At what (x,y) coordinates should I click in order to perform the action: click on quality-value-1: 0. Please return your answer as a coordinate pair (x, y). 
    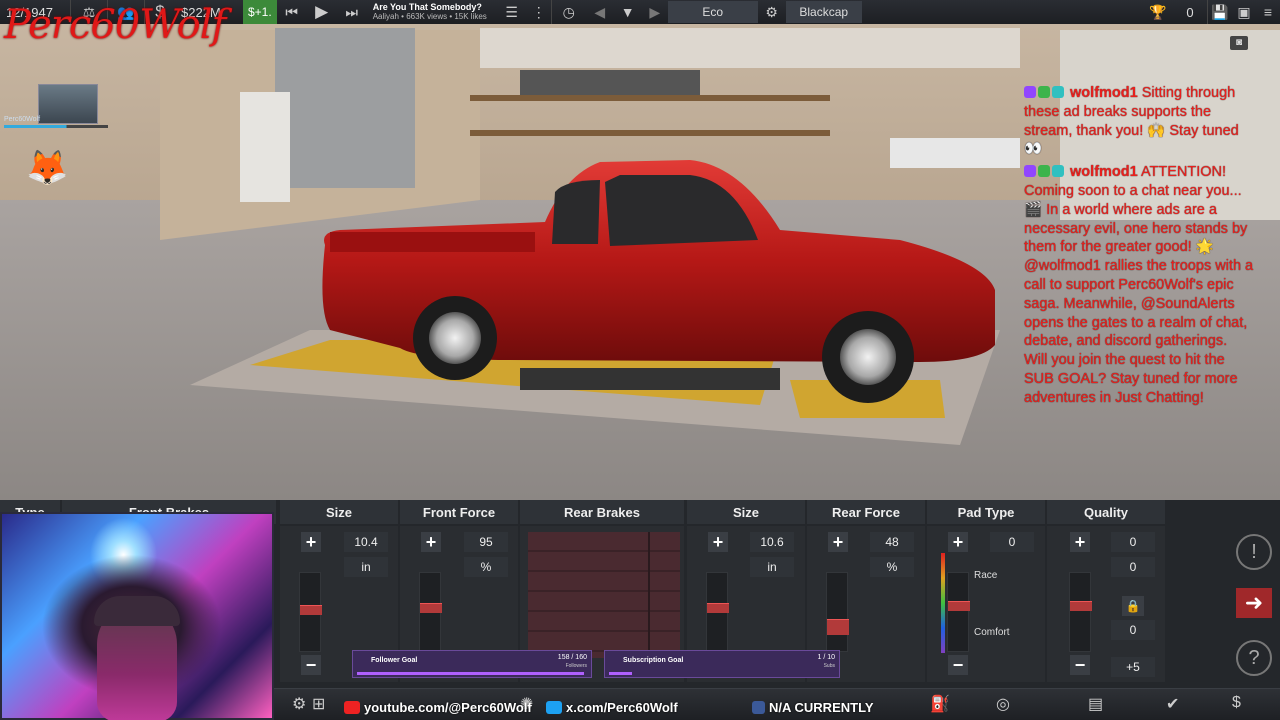
    Looking at the image, I should click on (1133, 542).